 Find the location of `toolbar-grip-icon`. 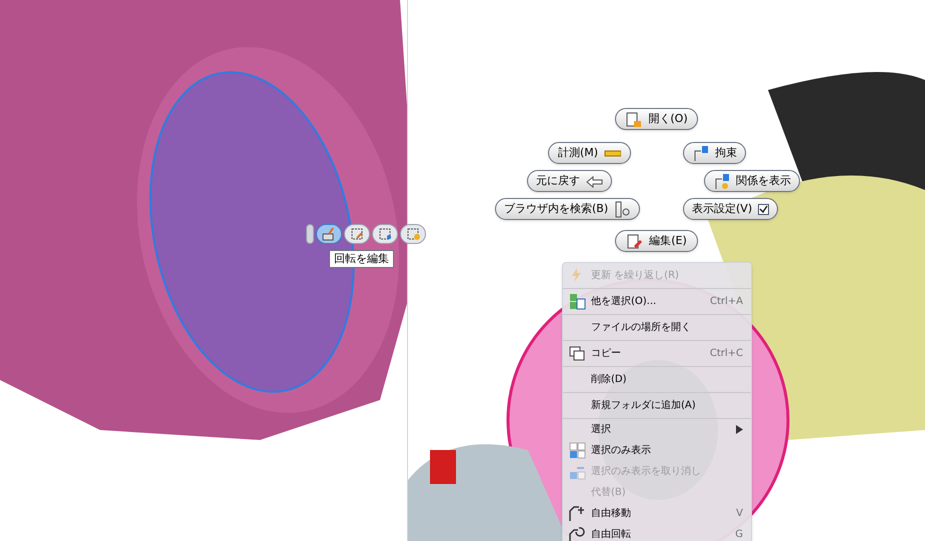

toolbar-grip-icon is located at coordinates (310, 234).